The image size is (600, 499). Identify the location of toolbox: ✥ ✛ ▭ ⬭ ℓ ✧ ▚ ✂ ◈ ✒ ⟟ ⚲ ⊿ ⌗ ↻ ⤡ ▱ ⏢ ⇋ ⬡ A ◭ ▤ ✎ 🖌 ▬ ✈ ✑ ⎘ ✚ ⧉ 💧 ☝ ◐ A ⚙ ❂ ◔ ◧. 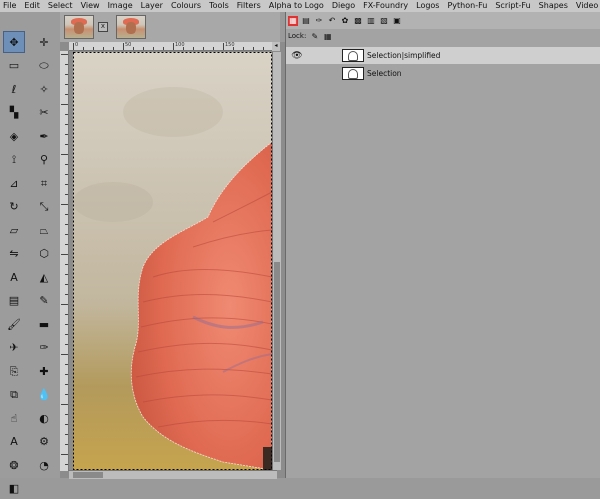
(30, 253).